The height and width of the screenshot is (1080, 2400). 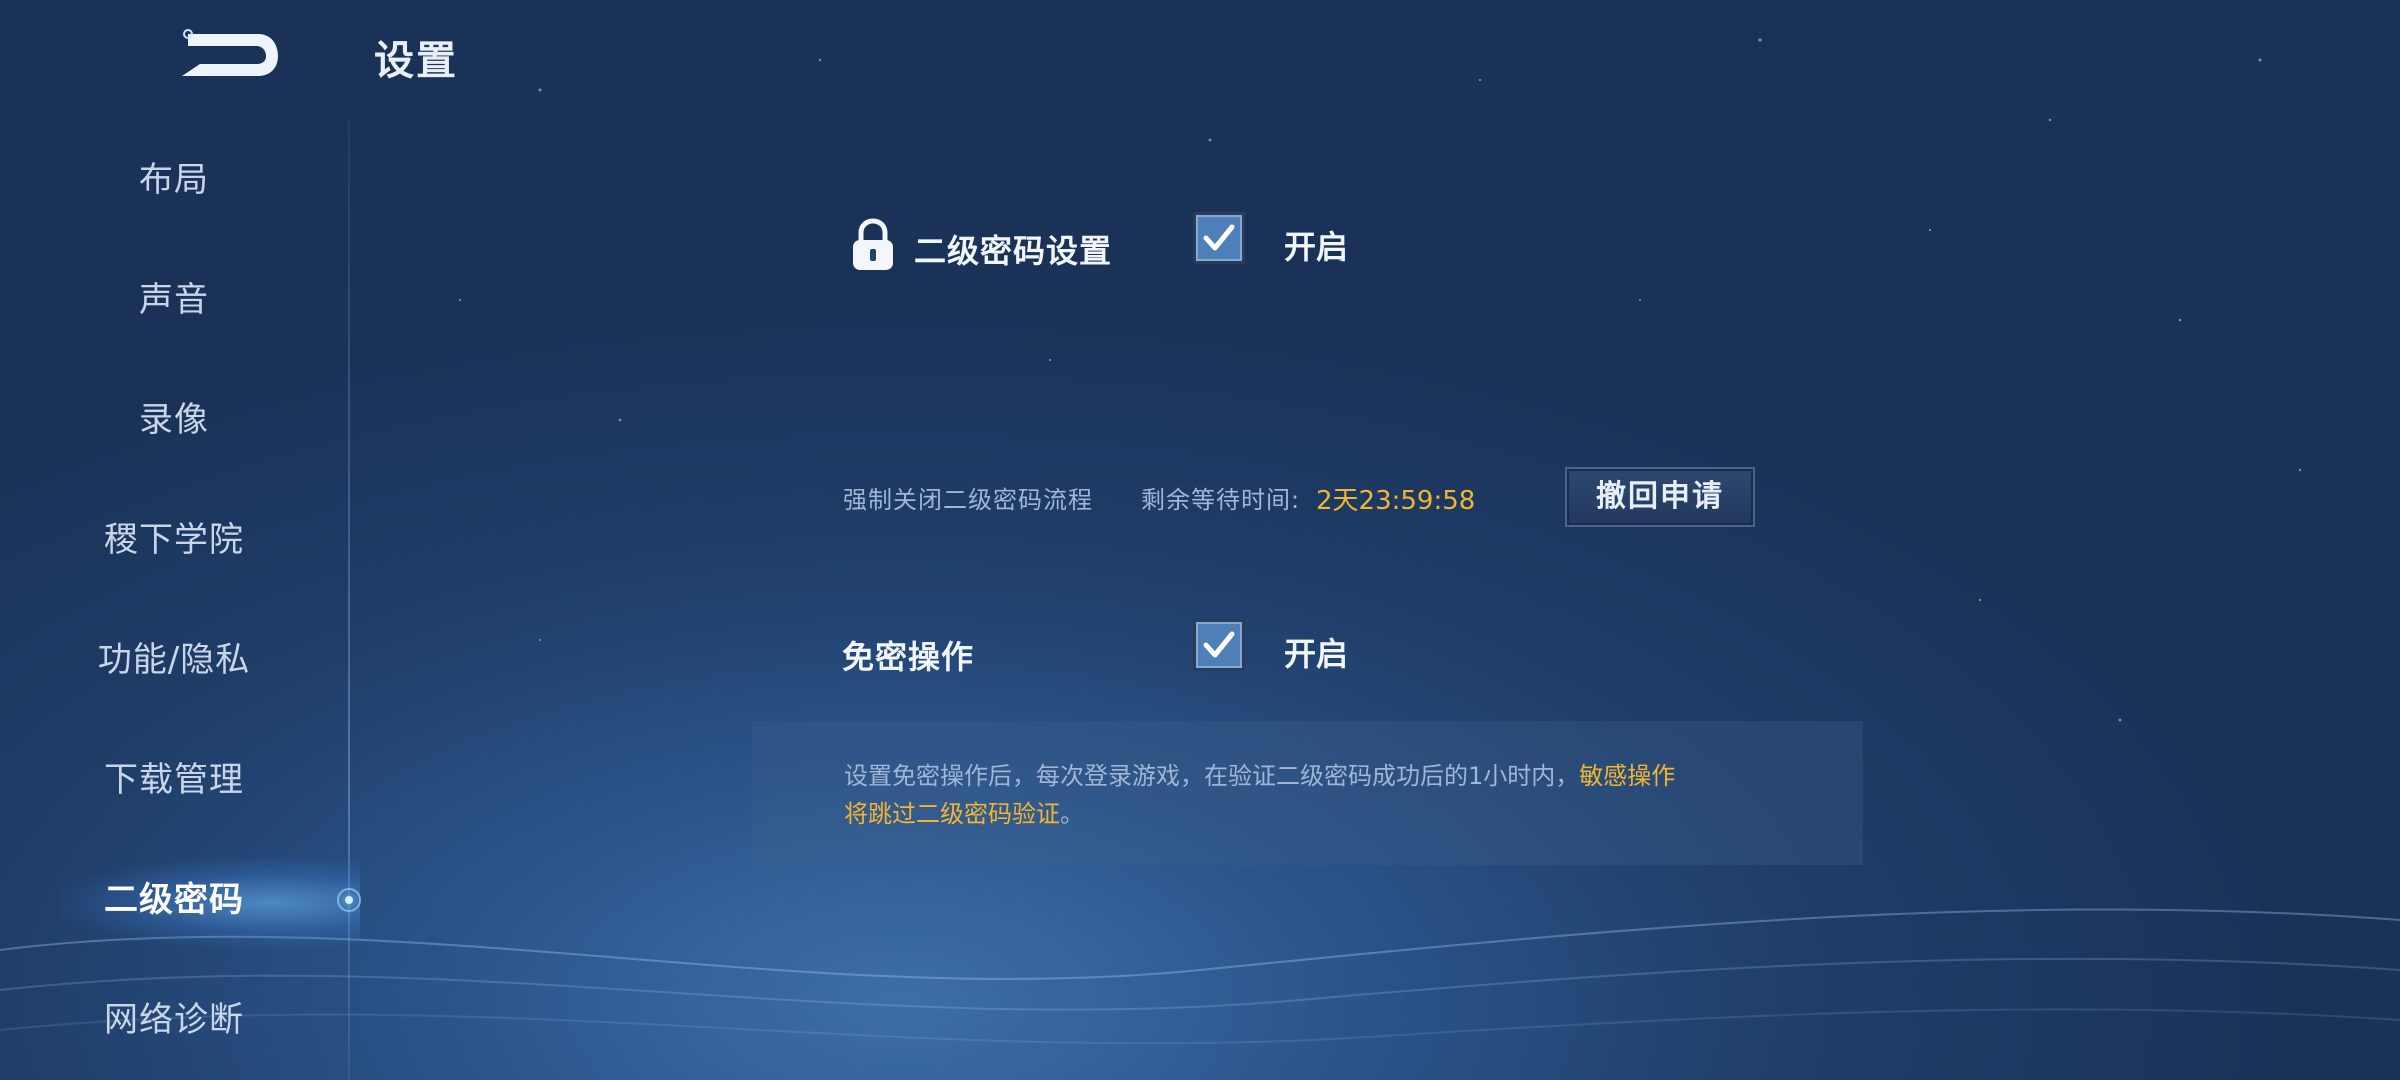 What do you see at coordinates (174, 660) in the screenshot?
I see `sidebar-item-features-privacy: 功能/隐私` at bounding box center [174, 660].